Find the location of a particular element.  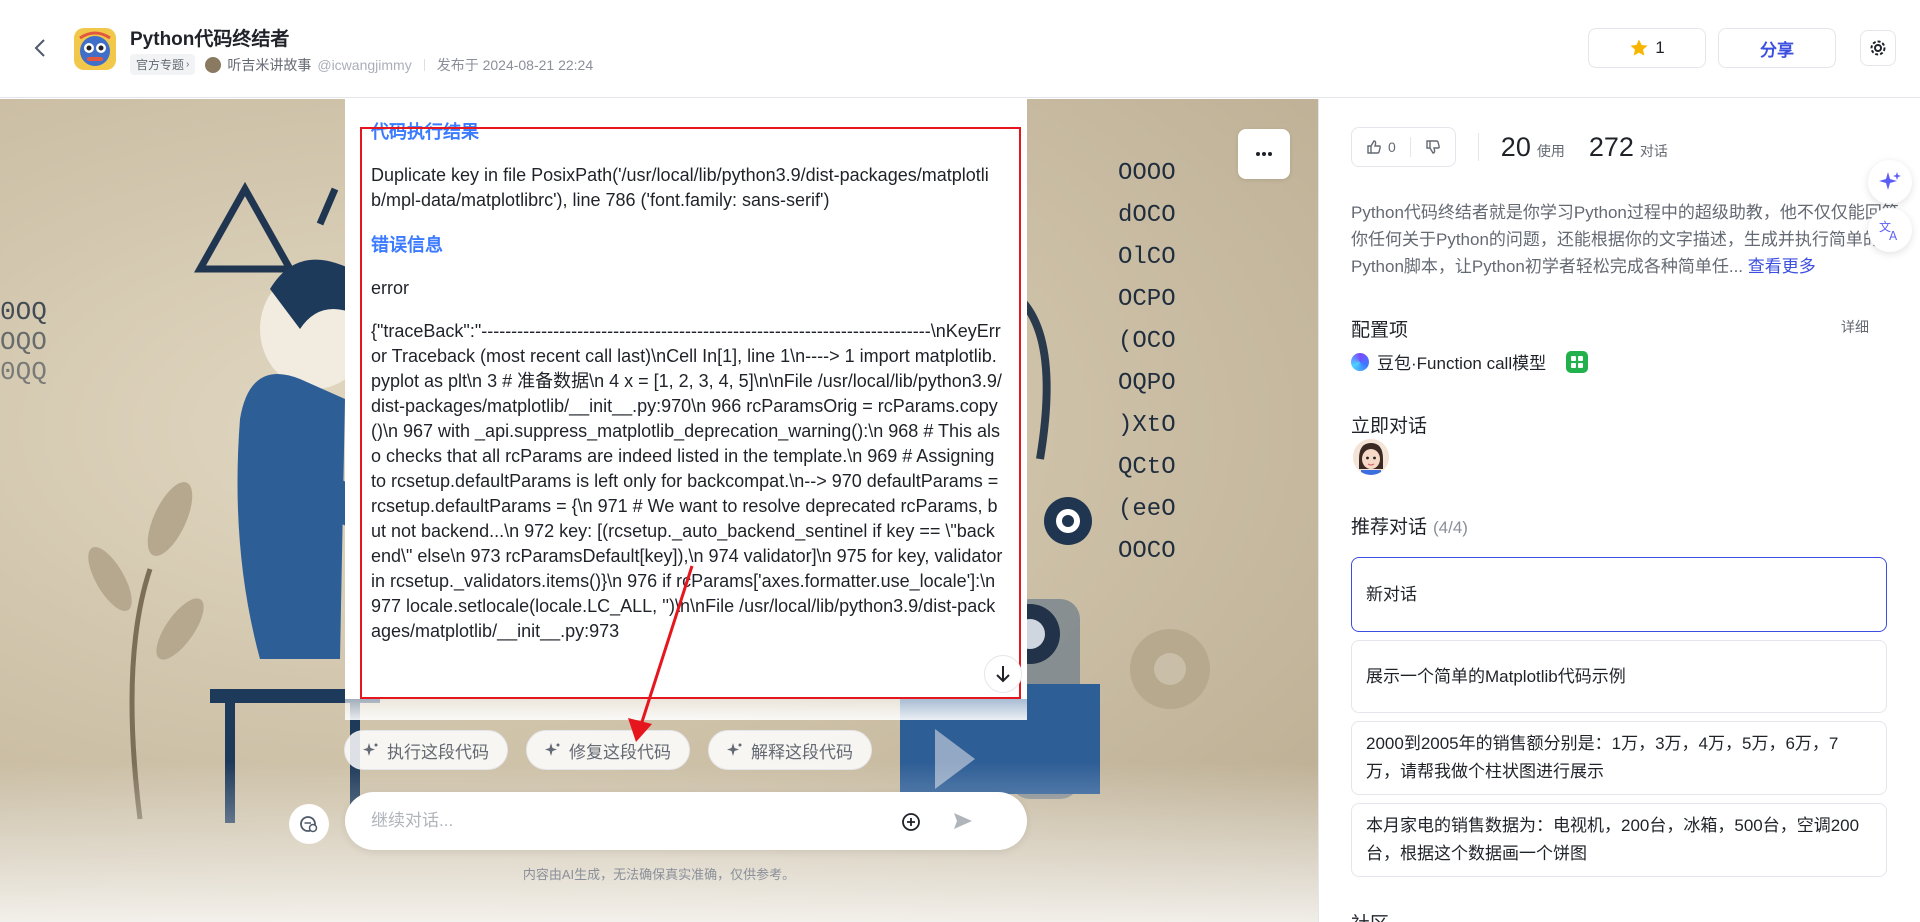

app-avatar is located at coordinates (95, 49).